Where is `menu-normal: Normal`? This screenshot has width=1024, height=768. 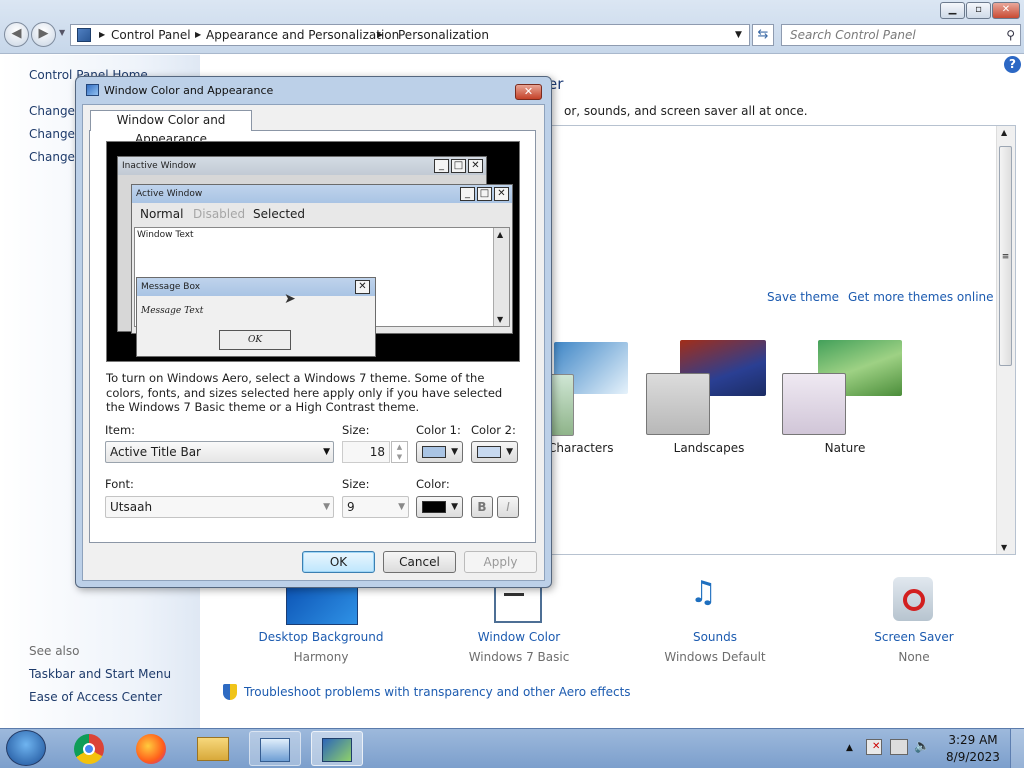
menu-normal: Normal is located at coordinates (162, 214).